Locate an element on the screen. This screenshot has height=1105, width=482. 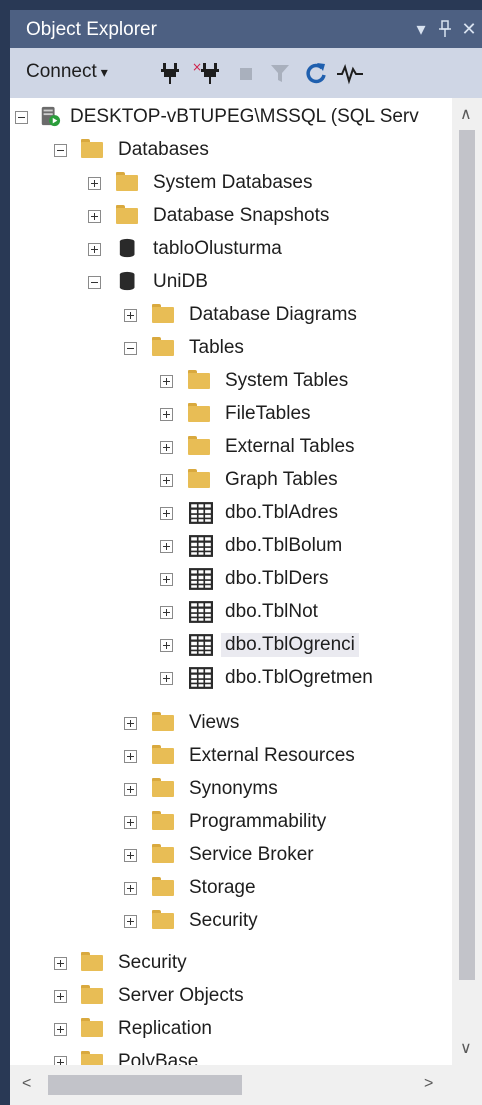
db-unidb-label: UniDB is located at coordinates (180, 281).